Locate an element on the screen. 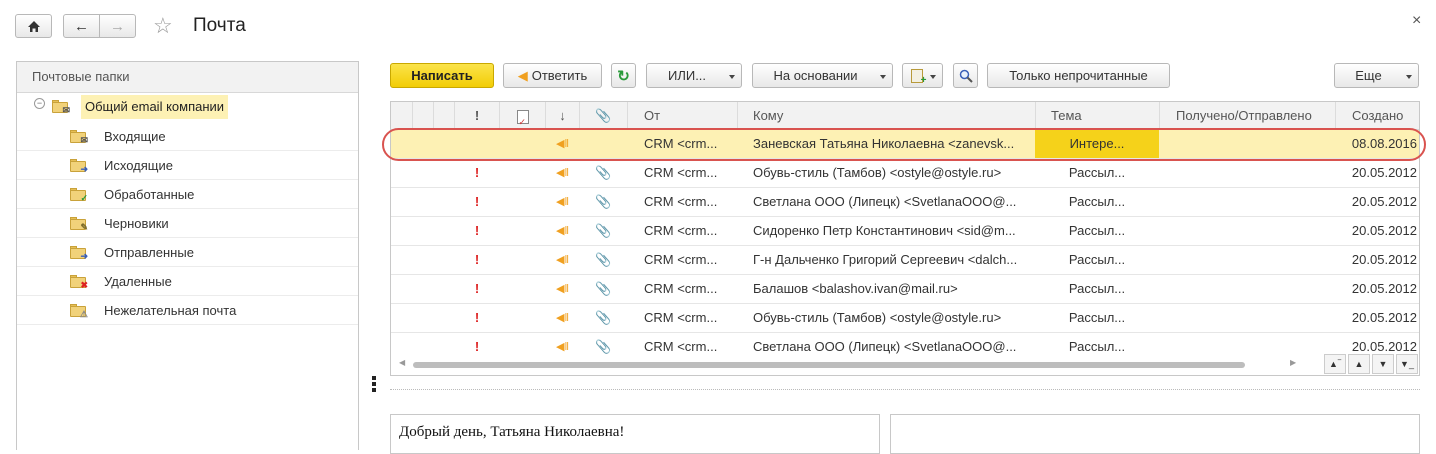 Image resolution: width=1436 pixels, height=454 pixels. attachments-panel is located at coordinates (1155, 434).